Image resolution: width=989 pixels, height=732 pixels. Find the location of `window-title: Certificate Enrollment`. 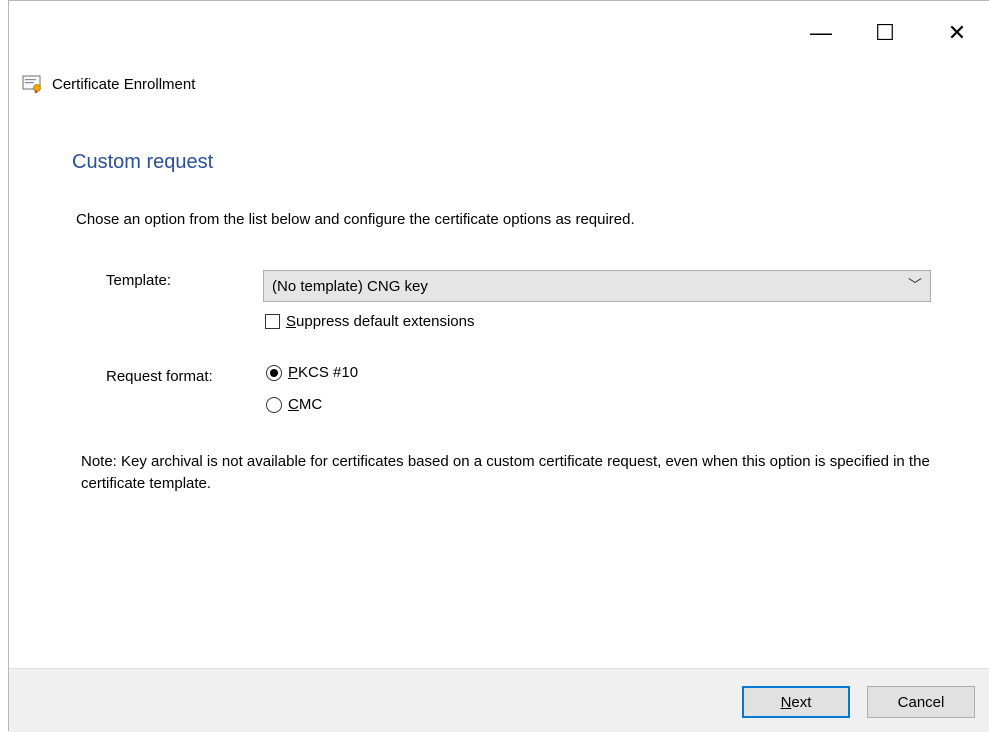

window-title: Certificate Enrollment is located at coordinates (108, 84).